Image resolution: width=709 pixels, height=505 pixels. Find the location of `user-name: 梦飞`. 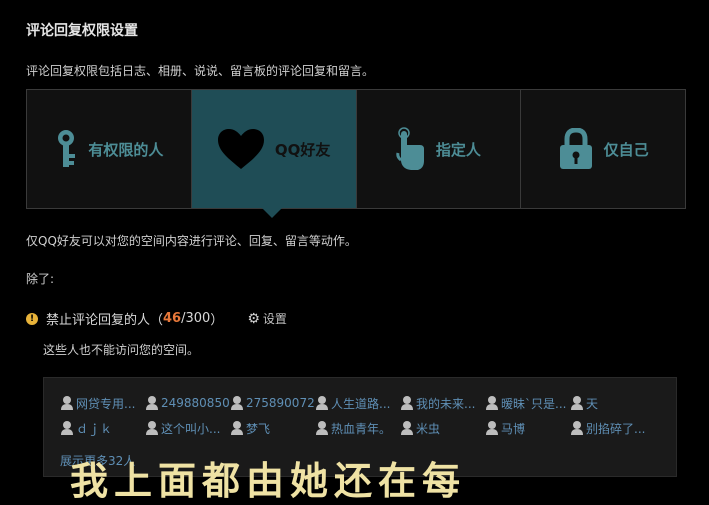

user-name: 梦飞 is located at coordinates (258, 428).